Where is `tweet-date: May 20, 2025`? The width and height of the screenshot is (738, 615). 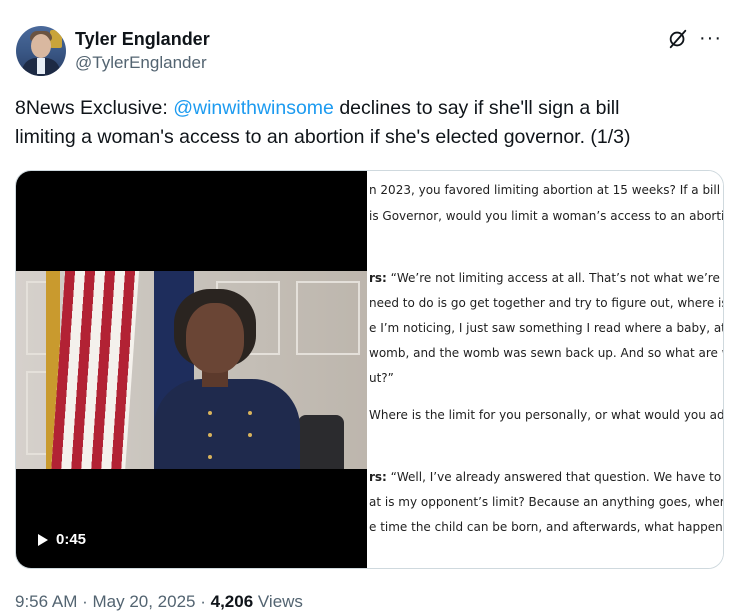 tweet-date: May 20, 2025 is located at coordinates (143, 601).